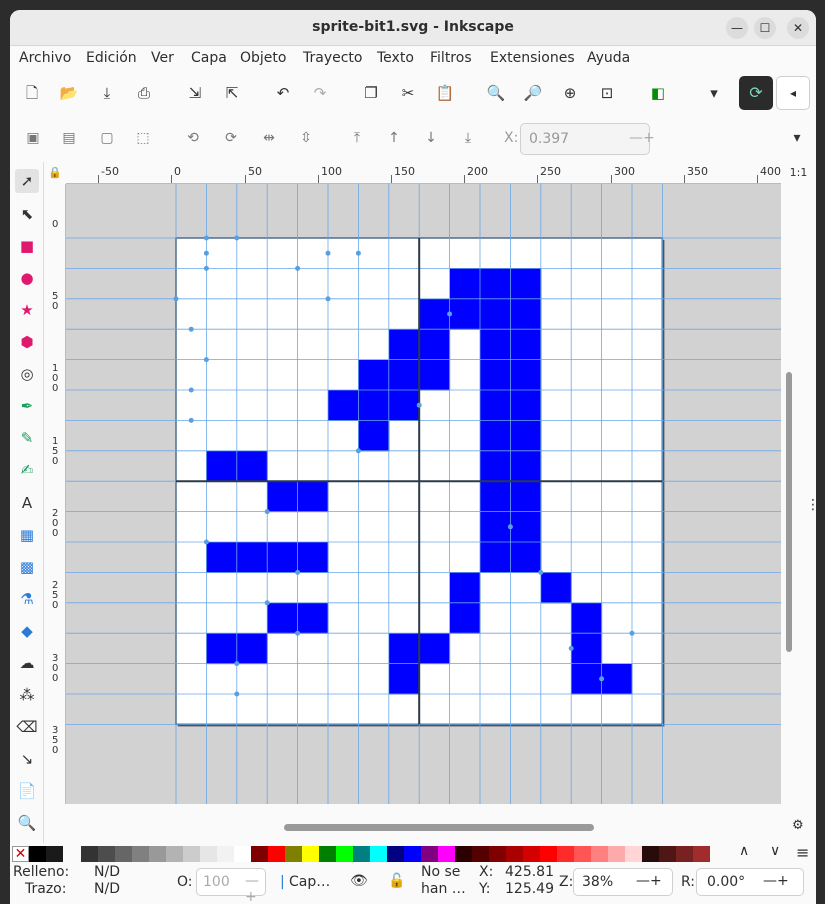  What do you see at coordinates (27, 823) in the screenshot?
I see `zoom-tool-icon: 🔍` at bounding box center [27, 823].